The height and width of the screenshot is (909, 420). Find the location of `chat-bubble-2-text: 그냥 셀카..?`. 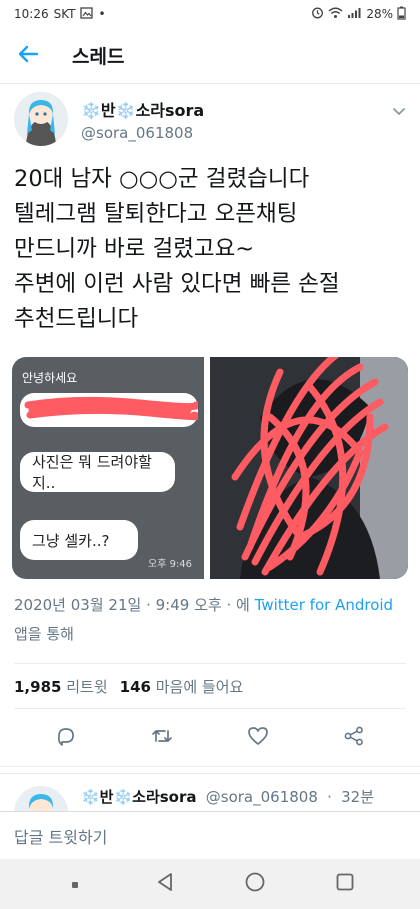

chat-bubble-2-text: 그냥 셀카..? is located at coordinates (71, 540).